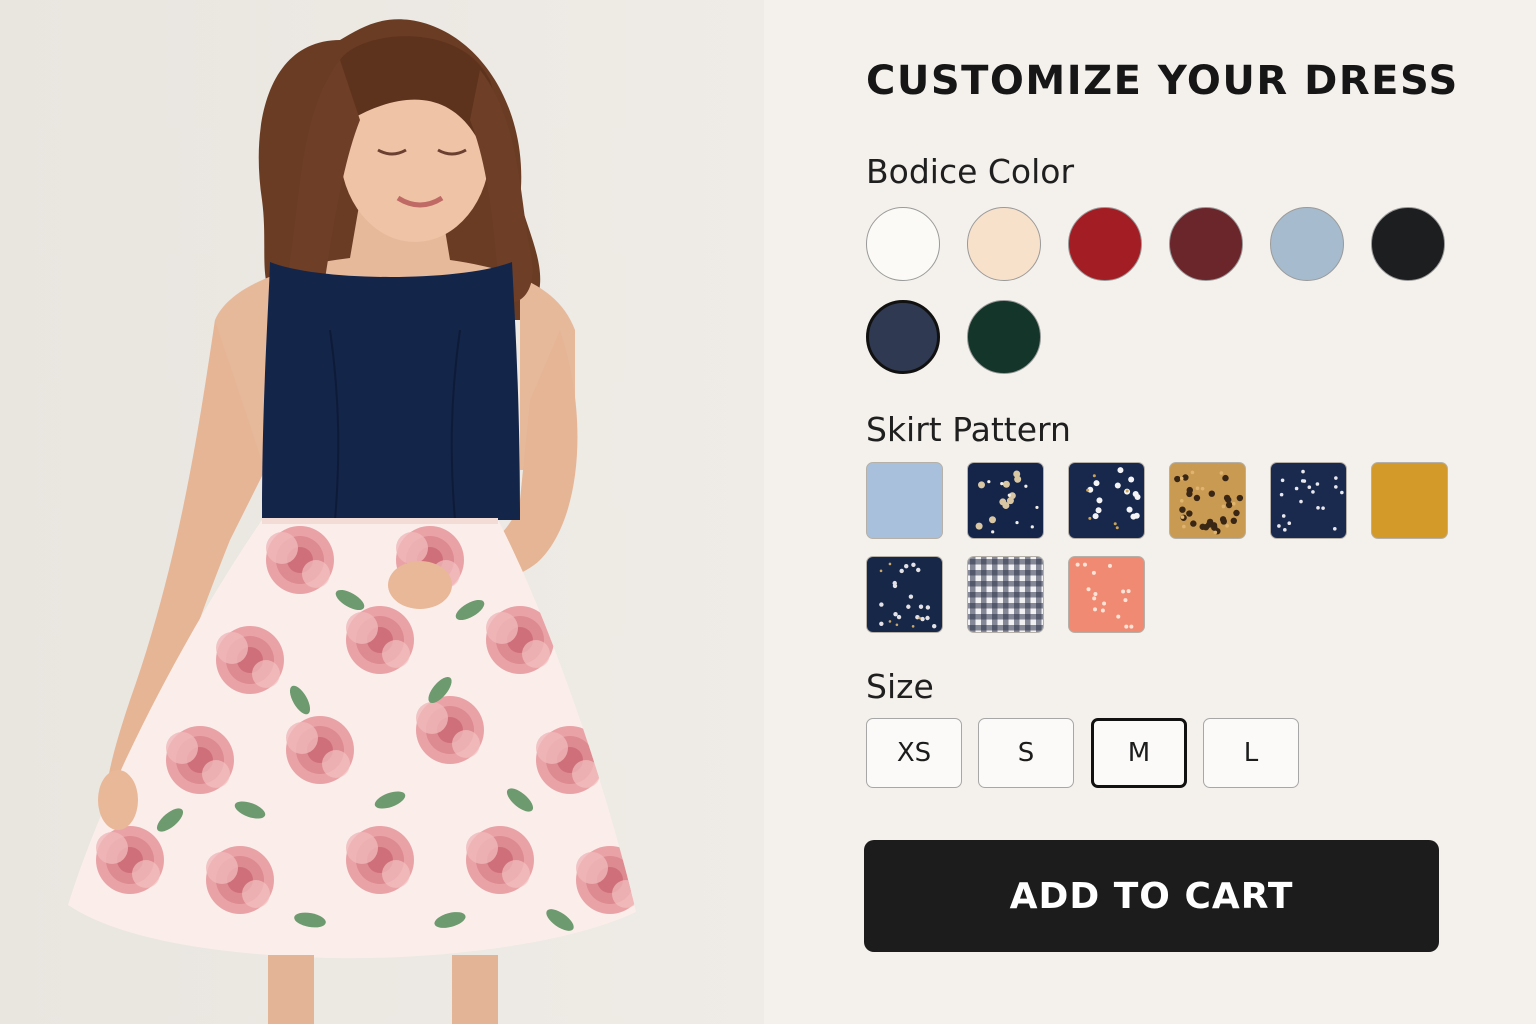 Image resolution: width=1536 pixels, height=1024 pixels. What do you see at coordinates (904, 594) in the screenshot?
I see `skirt-pattern-navy-small-floral` at bounding box center [904, 594].